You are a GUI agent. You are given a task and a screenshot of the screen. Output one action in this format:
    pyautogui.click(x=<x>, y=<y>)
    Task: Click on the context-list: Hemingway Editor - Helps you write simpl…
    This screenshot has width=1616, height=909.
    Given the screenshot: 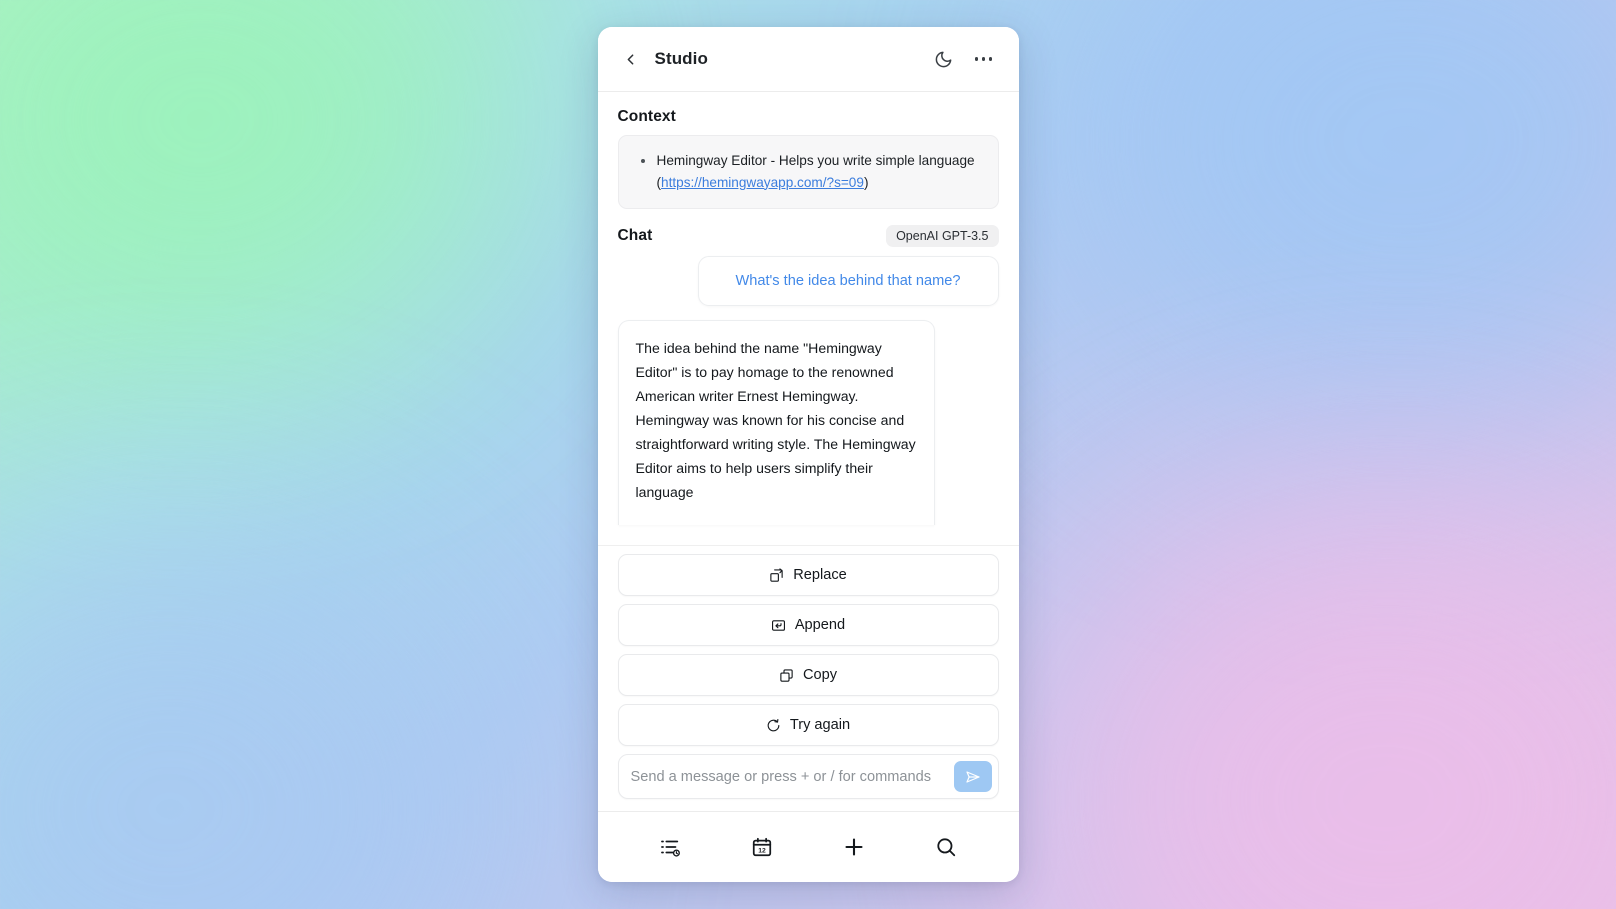 What is the action you would take?
    pyautogui.click(x=808, y=171)
    